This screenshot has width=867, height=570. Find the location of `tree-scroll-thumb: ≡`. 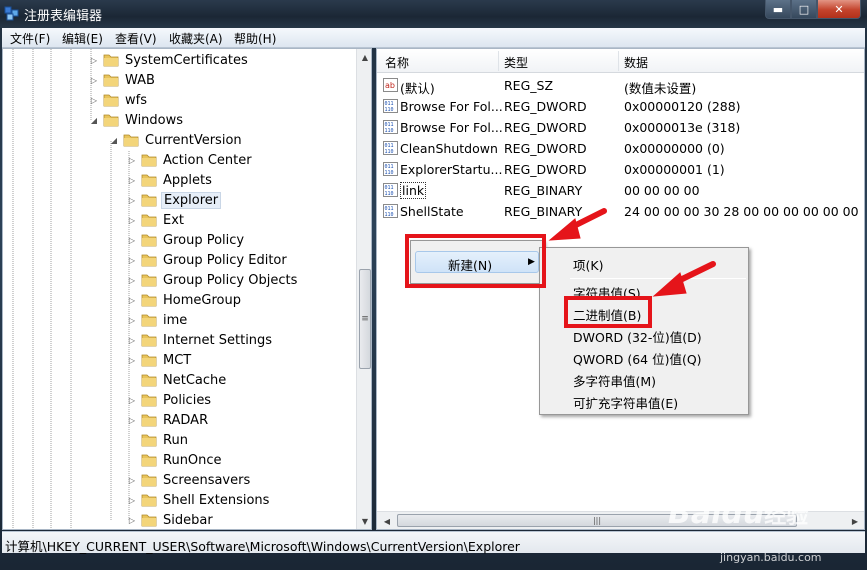

tree-scroll-thumb: ≡ is located at coordinates (365, 319).